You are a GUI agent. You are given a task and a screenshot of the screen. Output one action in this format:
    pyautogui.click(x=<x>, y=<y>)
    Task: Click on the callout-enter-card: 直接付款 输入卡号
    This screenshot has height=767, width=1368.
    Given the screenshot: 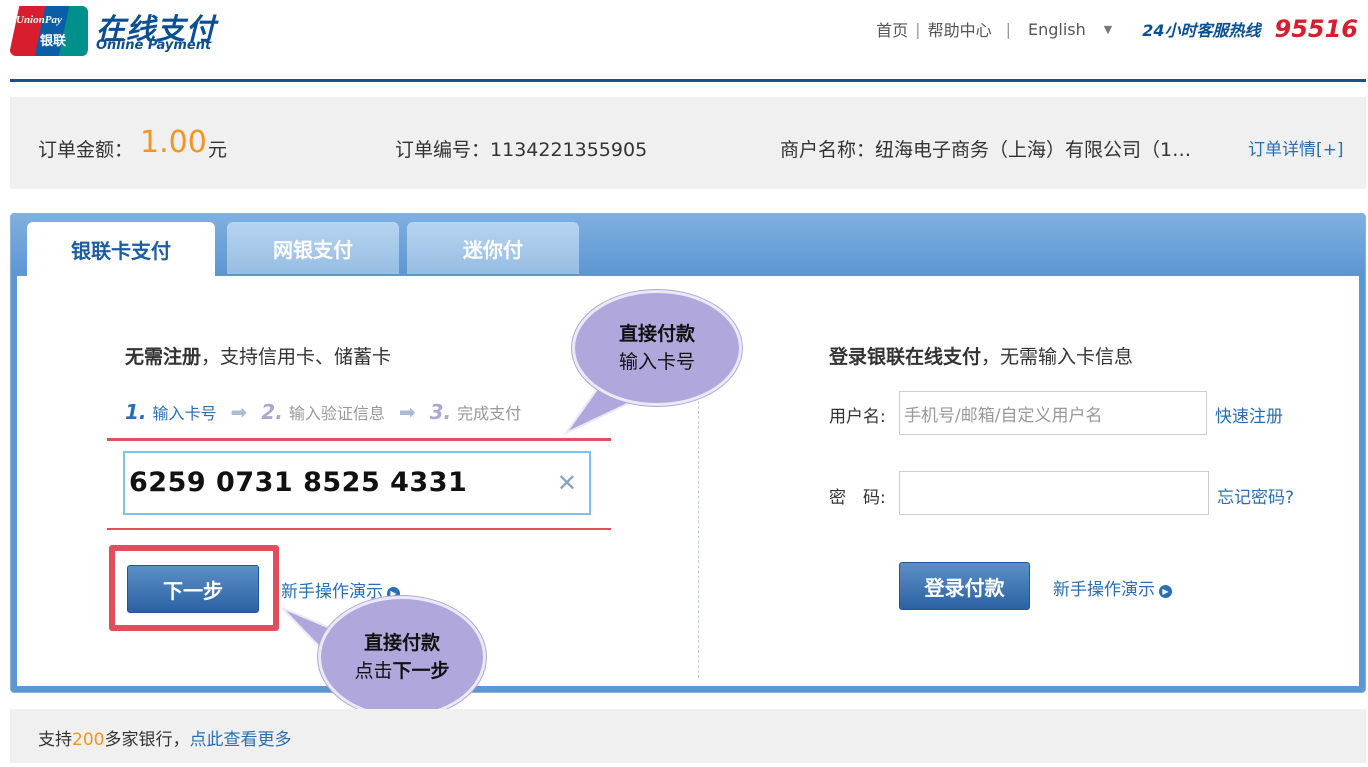 What is the action you would take?
    pyautogui.click(x=657, y=348)
    